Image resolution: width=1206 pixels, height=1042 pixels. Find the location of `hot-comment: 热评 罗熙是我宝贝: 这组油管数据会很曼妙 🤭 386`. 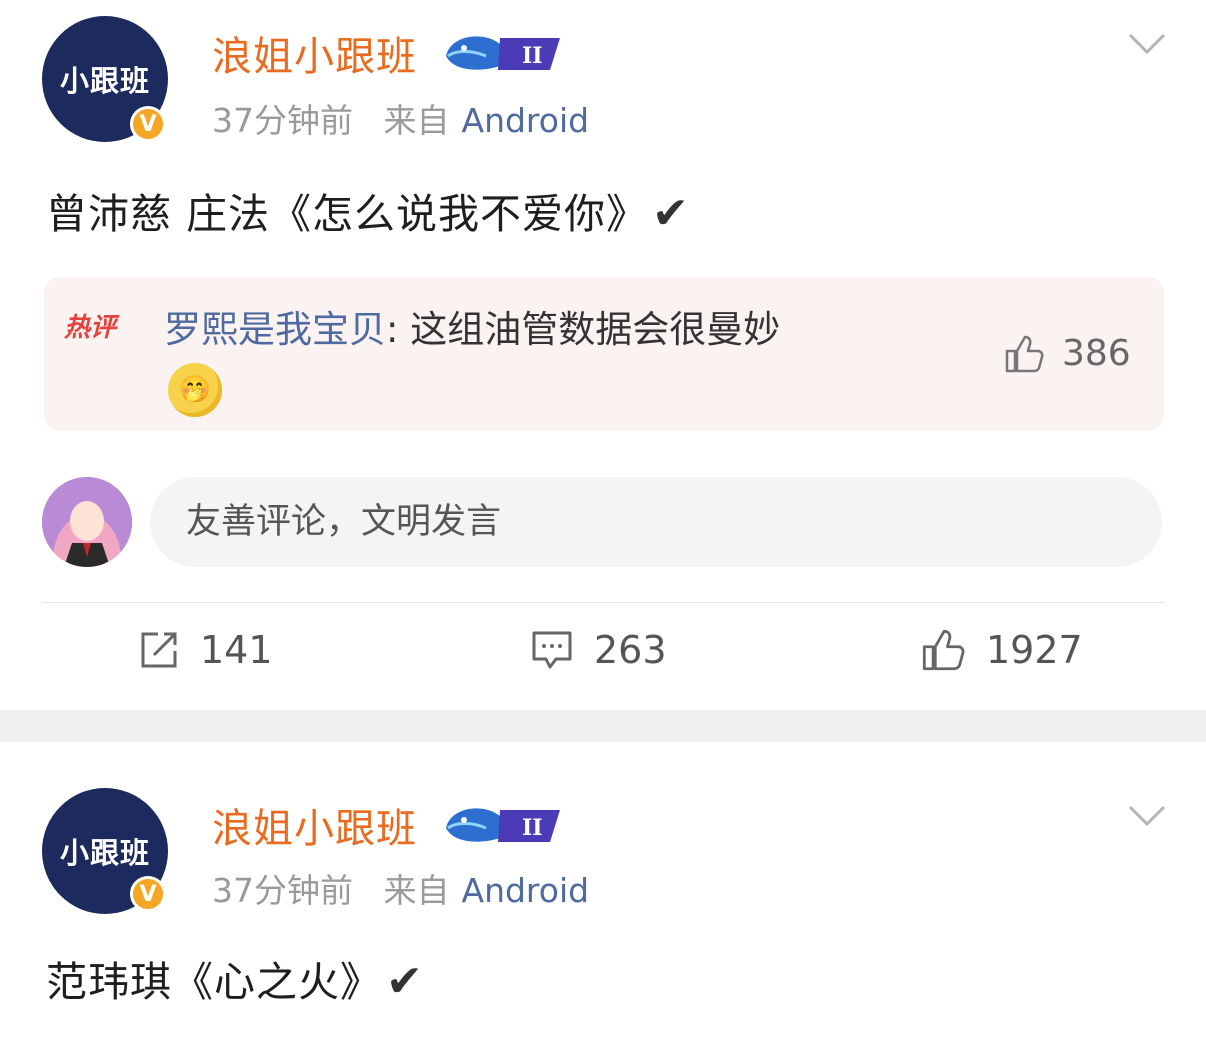

hot-comment: 热评 罗熙是我宝贝: 这组油管数据会很曼妙 🤭 386 is located at coordinates (604, 354).